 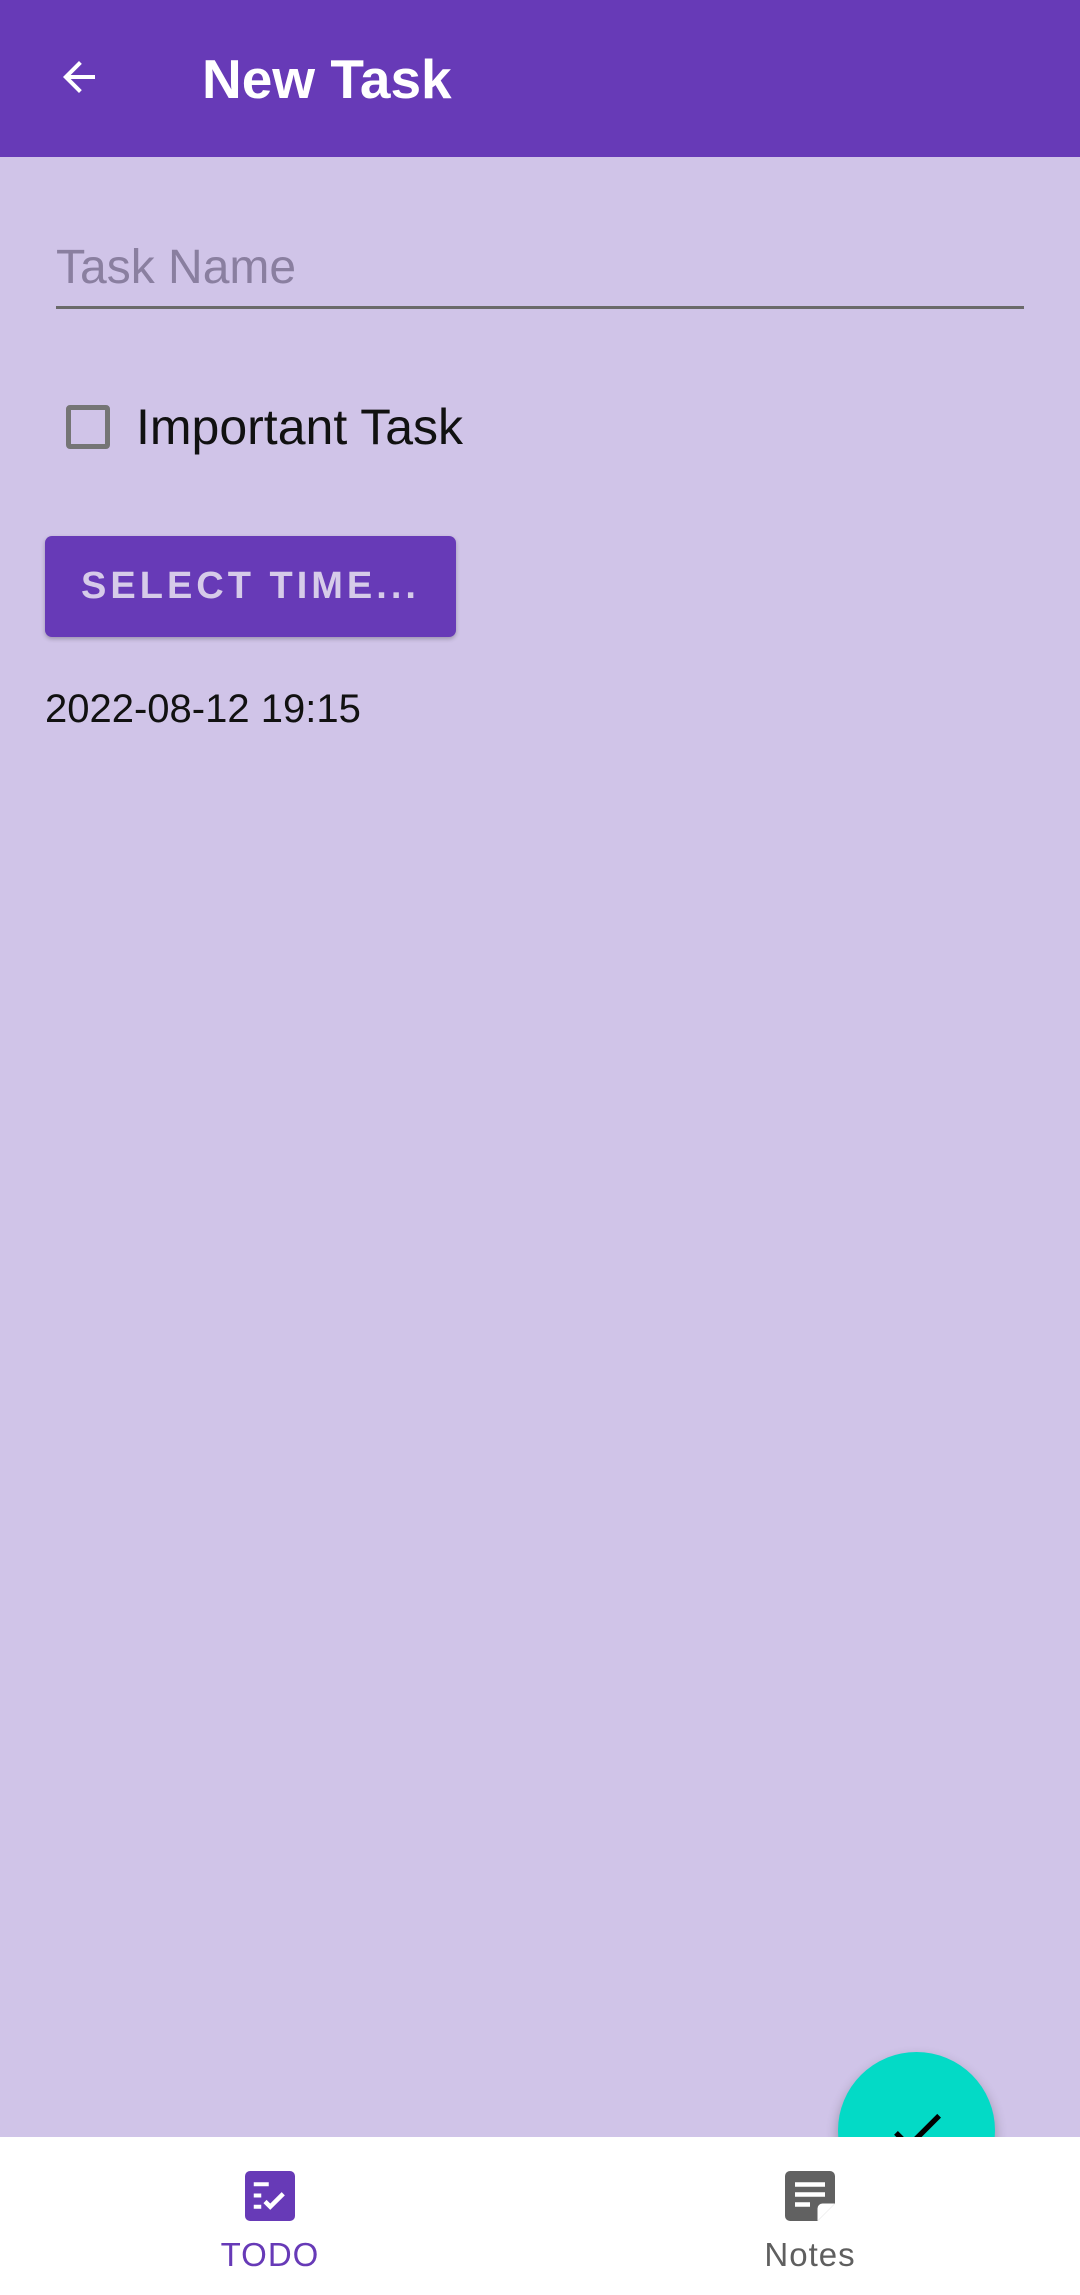 What do you see at coordinates (540, 78) in the screenshot?
I see `app-bar: New Task` at bounding box center [540, 78].